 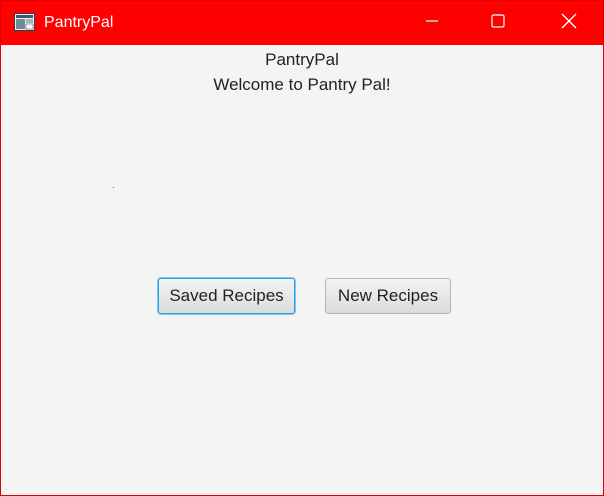 I want to click on close-icon, so click(x=569, y=23).